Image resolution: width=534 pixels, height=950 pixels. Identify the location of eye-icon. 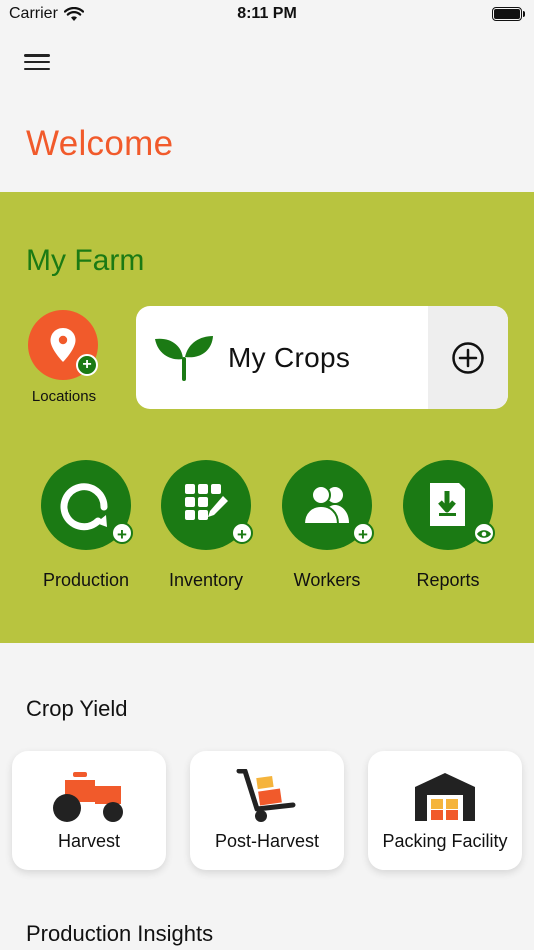
(484, 534).